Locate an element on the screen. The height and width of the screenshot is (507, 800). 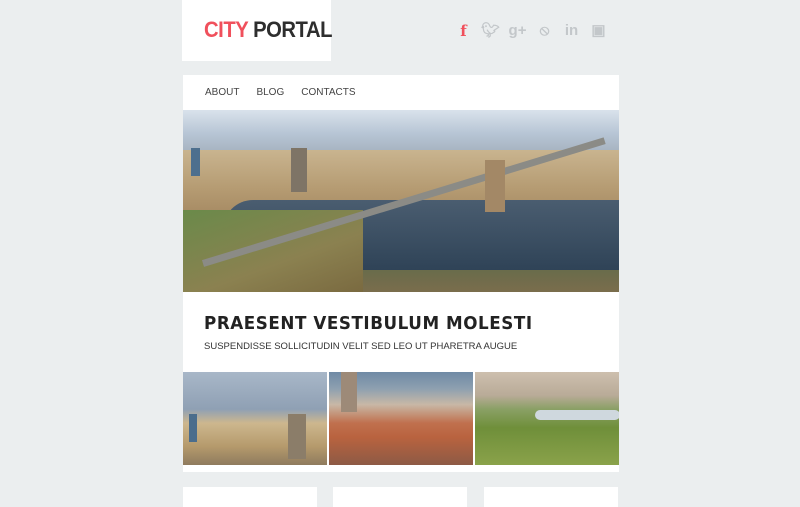
nav-contacts: CONTACTS is located at coordinates (328, 92).